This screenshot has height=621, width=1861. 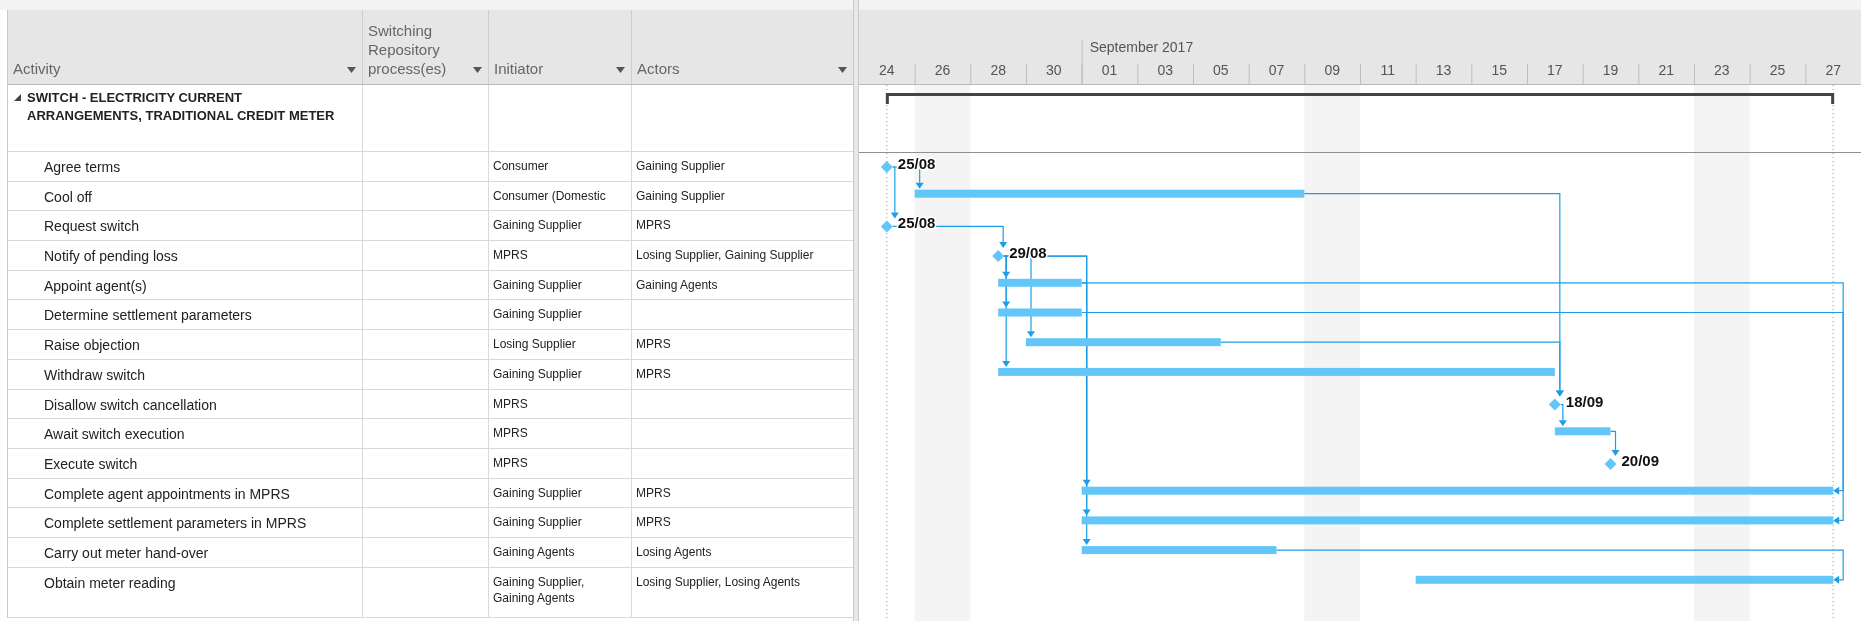 I want to click on date-label: 03, so click(x=1165, y=70).